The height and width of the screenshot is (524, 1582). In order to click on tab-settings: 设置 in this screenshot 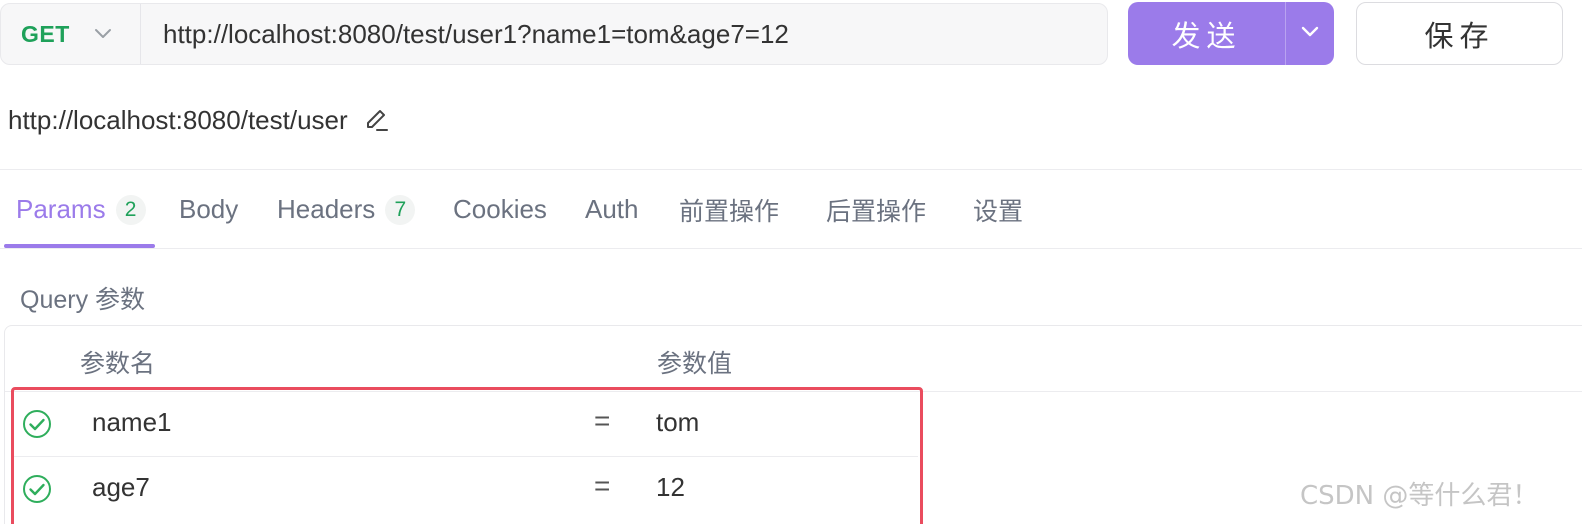, I will do `click(998, 209)`.